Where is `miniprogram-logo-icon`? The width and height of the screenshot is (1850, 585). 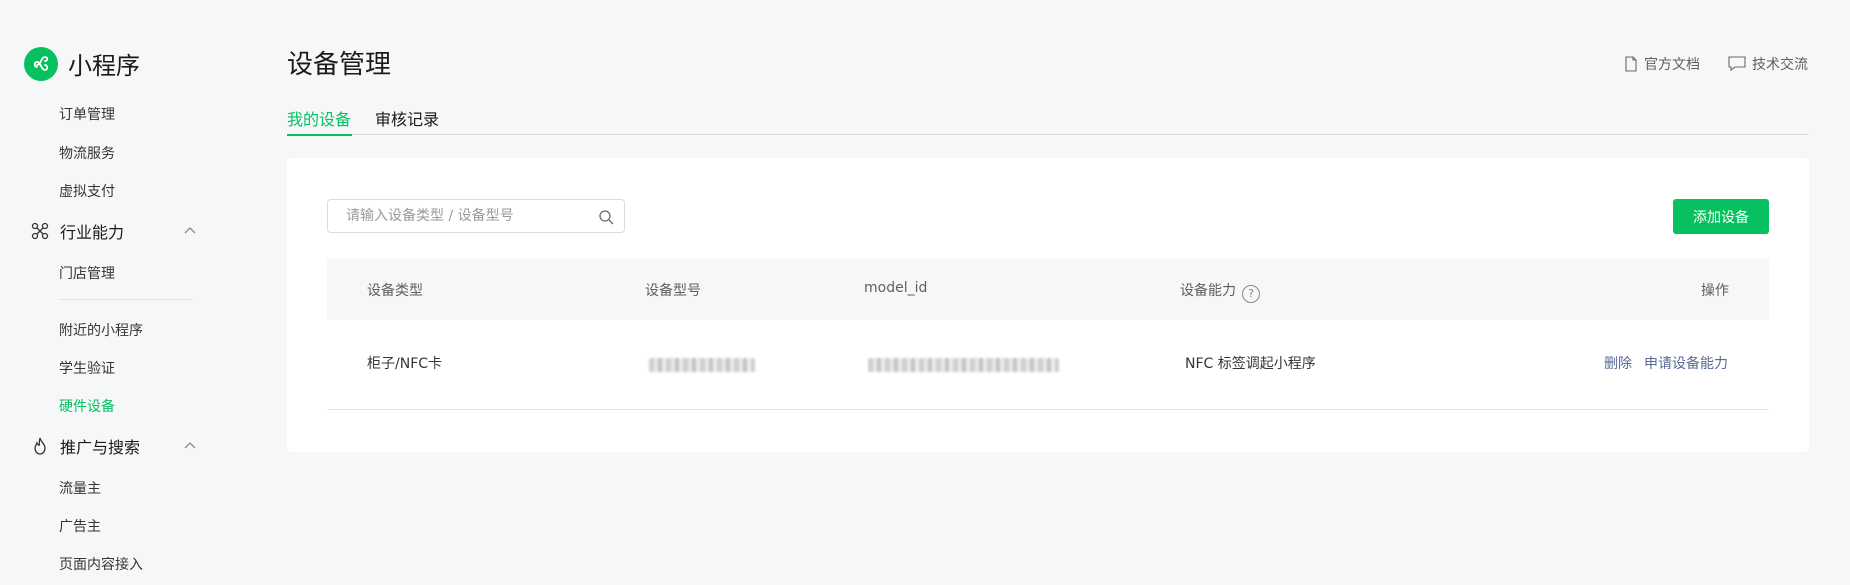 miniprogram-logo-icon is located at coordinates (41, 63).